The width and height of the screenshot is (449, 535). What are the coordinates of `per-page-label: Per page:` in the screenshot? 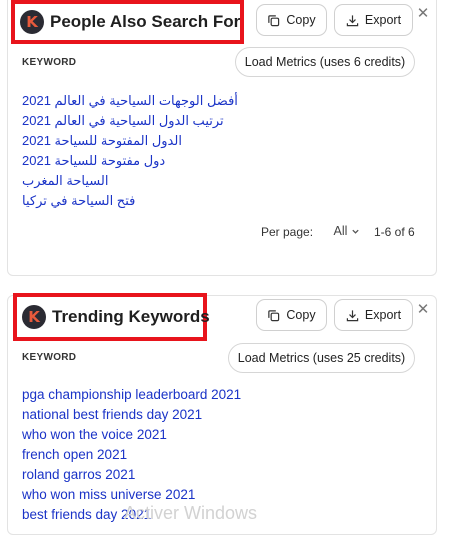 It's located at (287, 232).